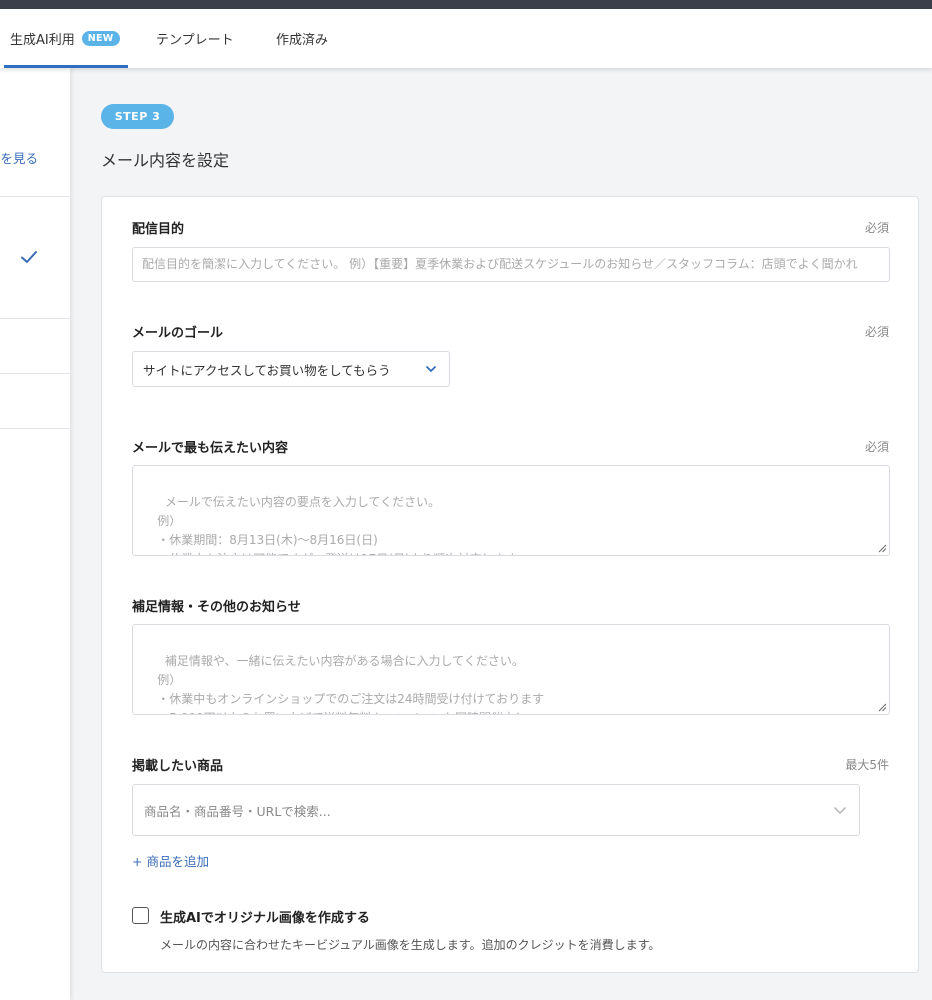 Image resolution: width=932 pixels, height=1000 pixels. What do you see at coordinates (170, 860) in the screenshot?
I see `add-product-link: + 商品を追加` at bounding box center [170, 860].